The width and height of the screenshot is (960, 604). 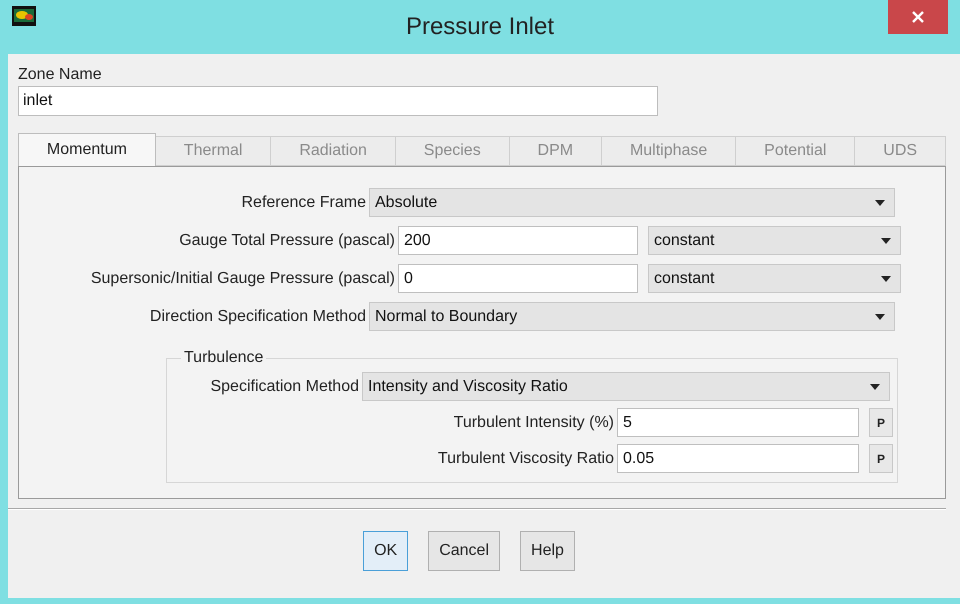 I want to click on field-label: Turbulent Viscosity Ratio, so click(x=525, y=458).